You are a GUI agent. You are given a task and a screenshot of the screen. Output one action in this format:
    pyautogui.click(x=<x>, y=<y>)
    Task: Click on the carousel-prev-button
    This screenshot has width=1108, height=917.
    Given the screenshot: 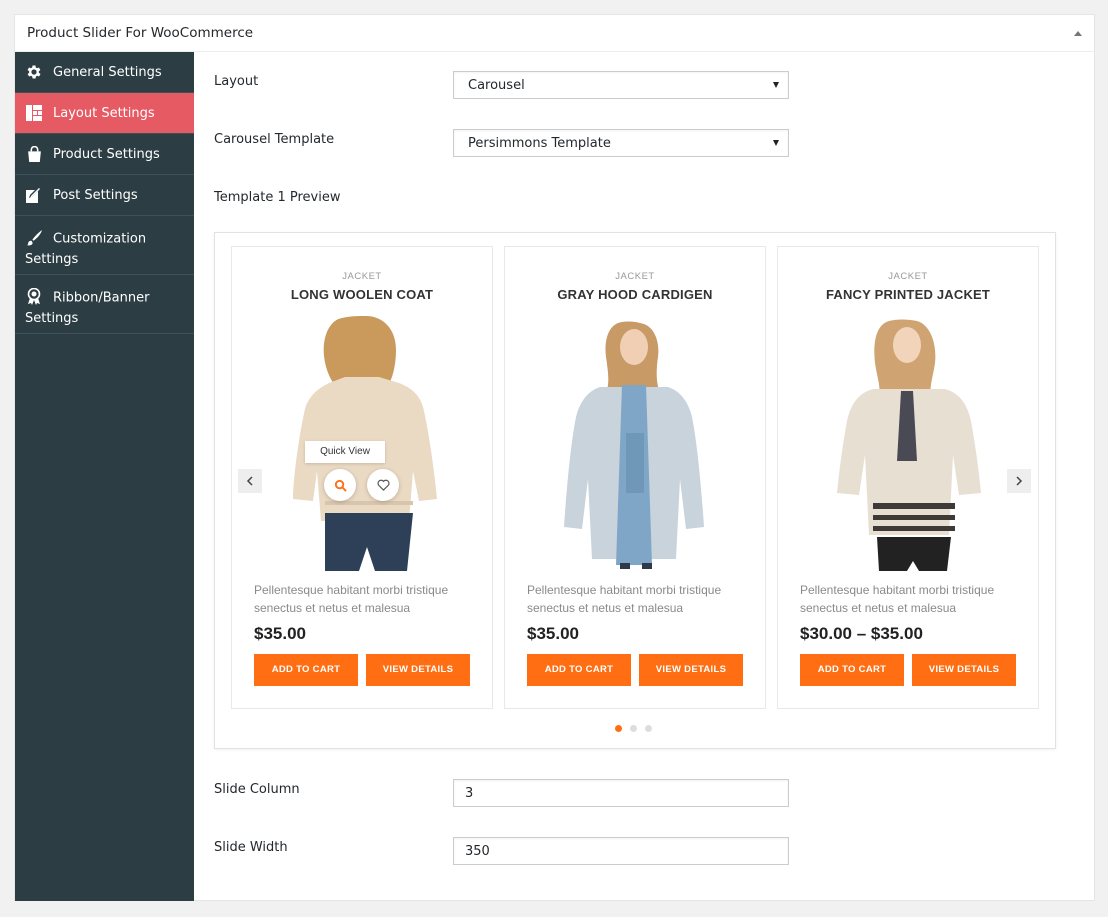 What is the action you would take?
    pyautogui.click(x=250, y=481)
    